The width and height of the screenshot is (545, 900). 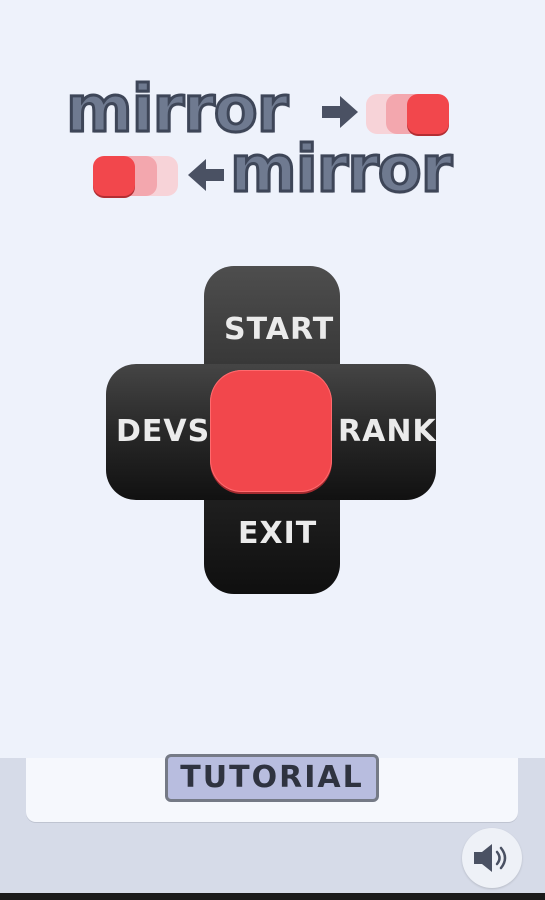 I want to click on dpad-center-red-block, so click(x=271, y=431).